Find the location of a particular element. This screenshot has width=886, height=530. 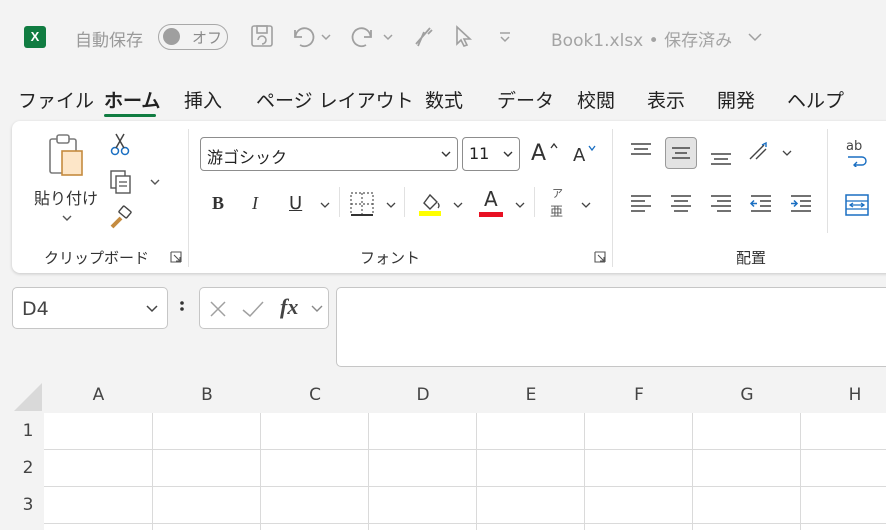

increase-font-size-button: A is located at coordinates (538, 153).